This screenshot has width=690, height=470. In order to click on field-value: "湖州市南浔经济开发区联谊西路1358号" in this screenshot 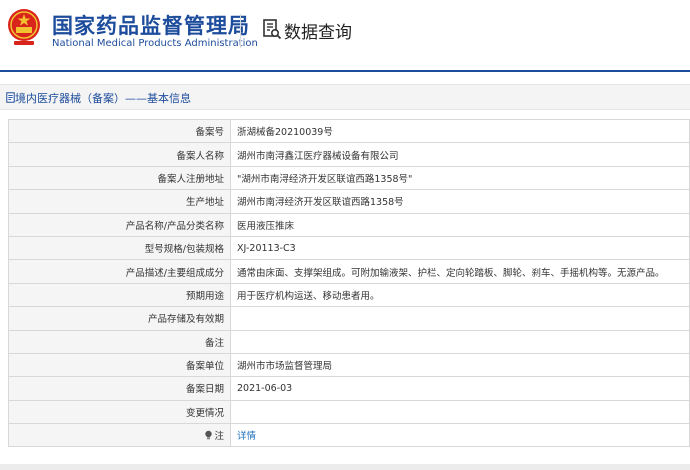, I will do `click(460, 178)`.